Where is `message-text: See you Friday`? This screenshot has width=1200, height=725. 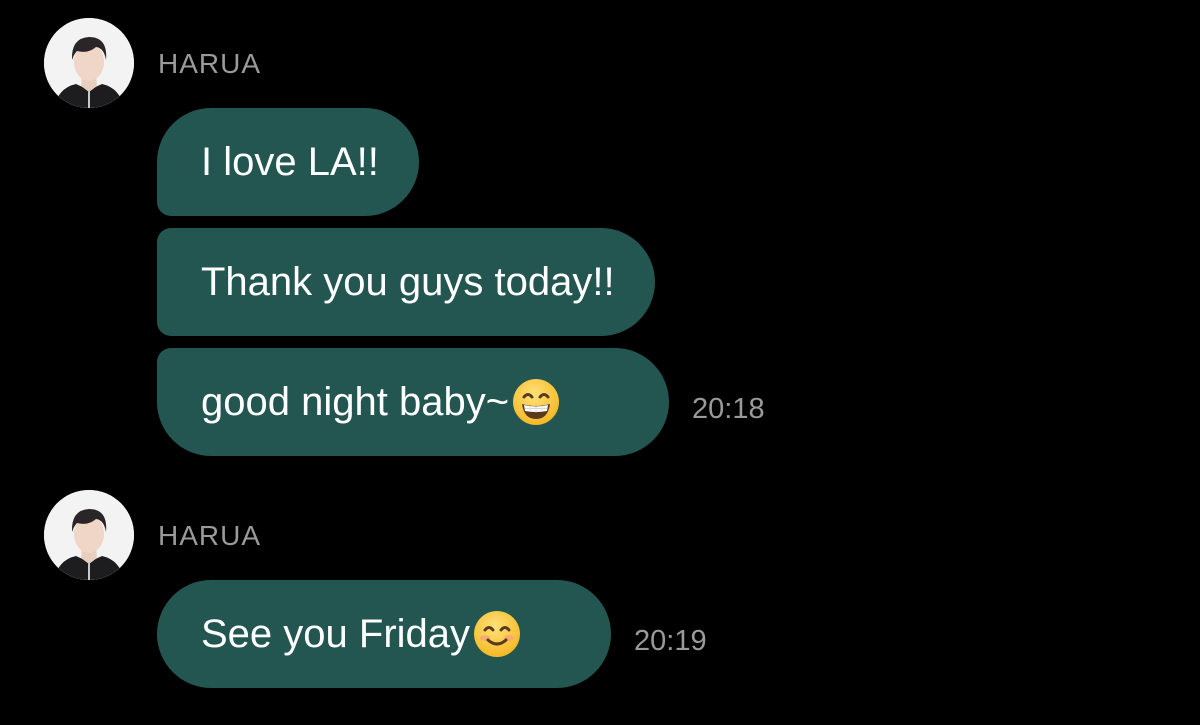 message-text: See you Friday is located at coordinates (336, 633).